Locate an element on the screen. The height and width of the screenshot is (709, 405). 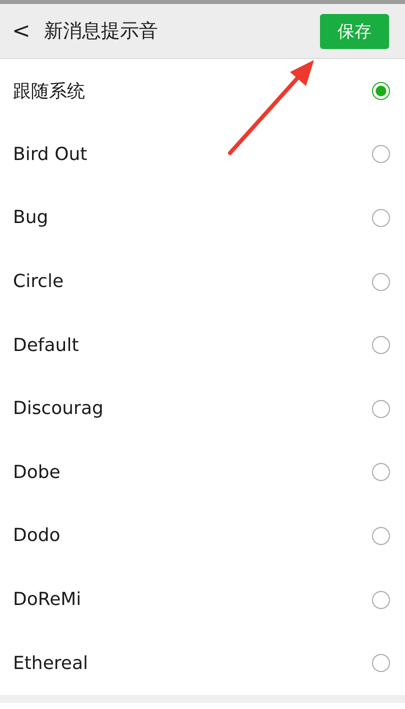
sound-name: Circle is located at coordinates (39, 281).